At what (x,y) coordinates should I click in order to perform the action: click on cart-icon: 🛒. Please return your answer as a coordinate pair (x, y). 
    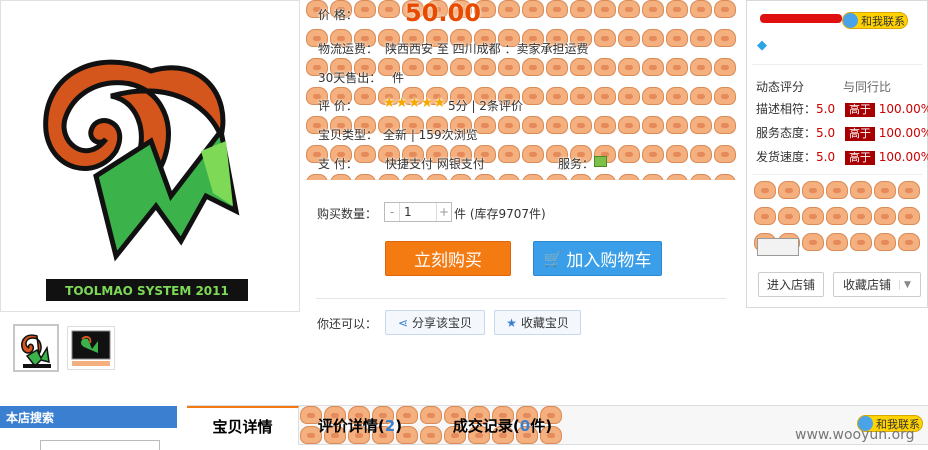
    Looking at the image, I should click on (553, 258).